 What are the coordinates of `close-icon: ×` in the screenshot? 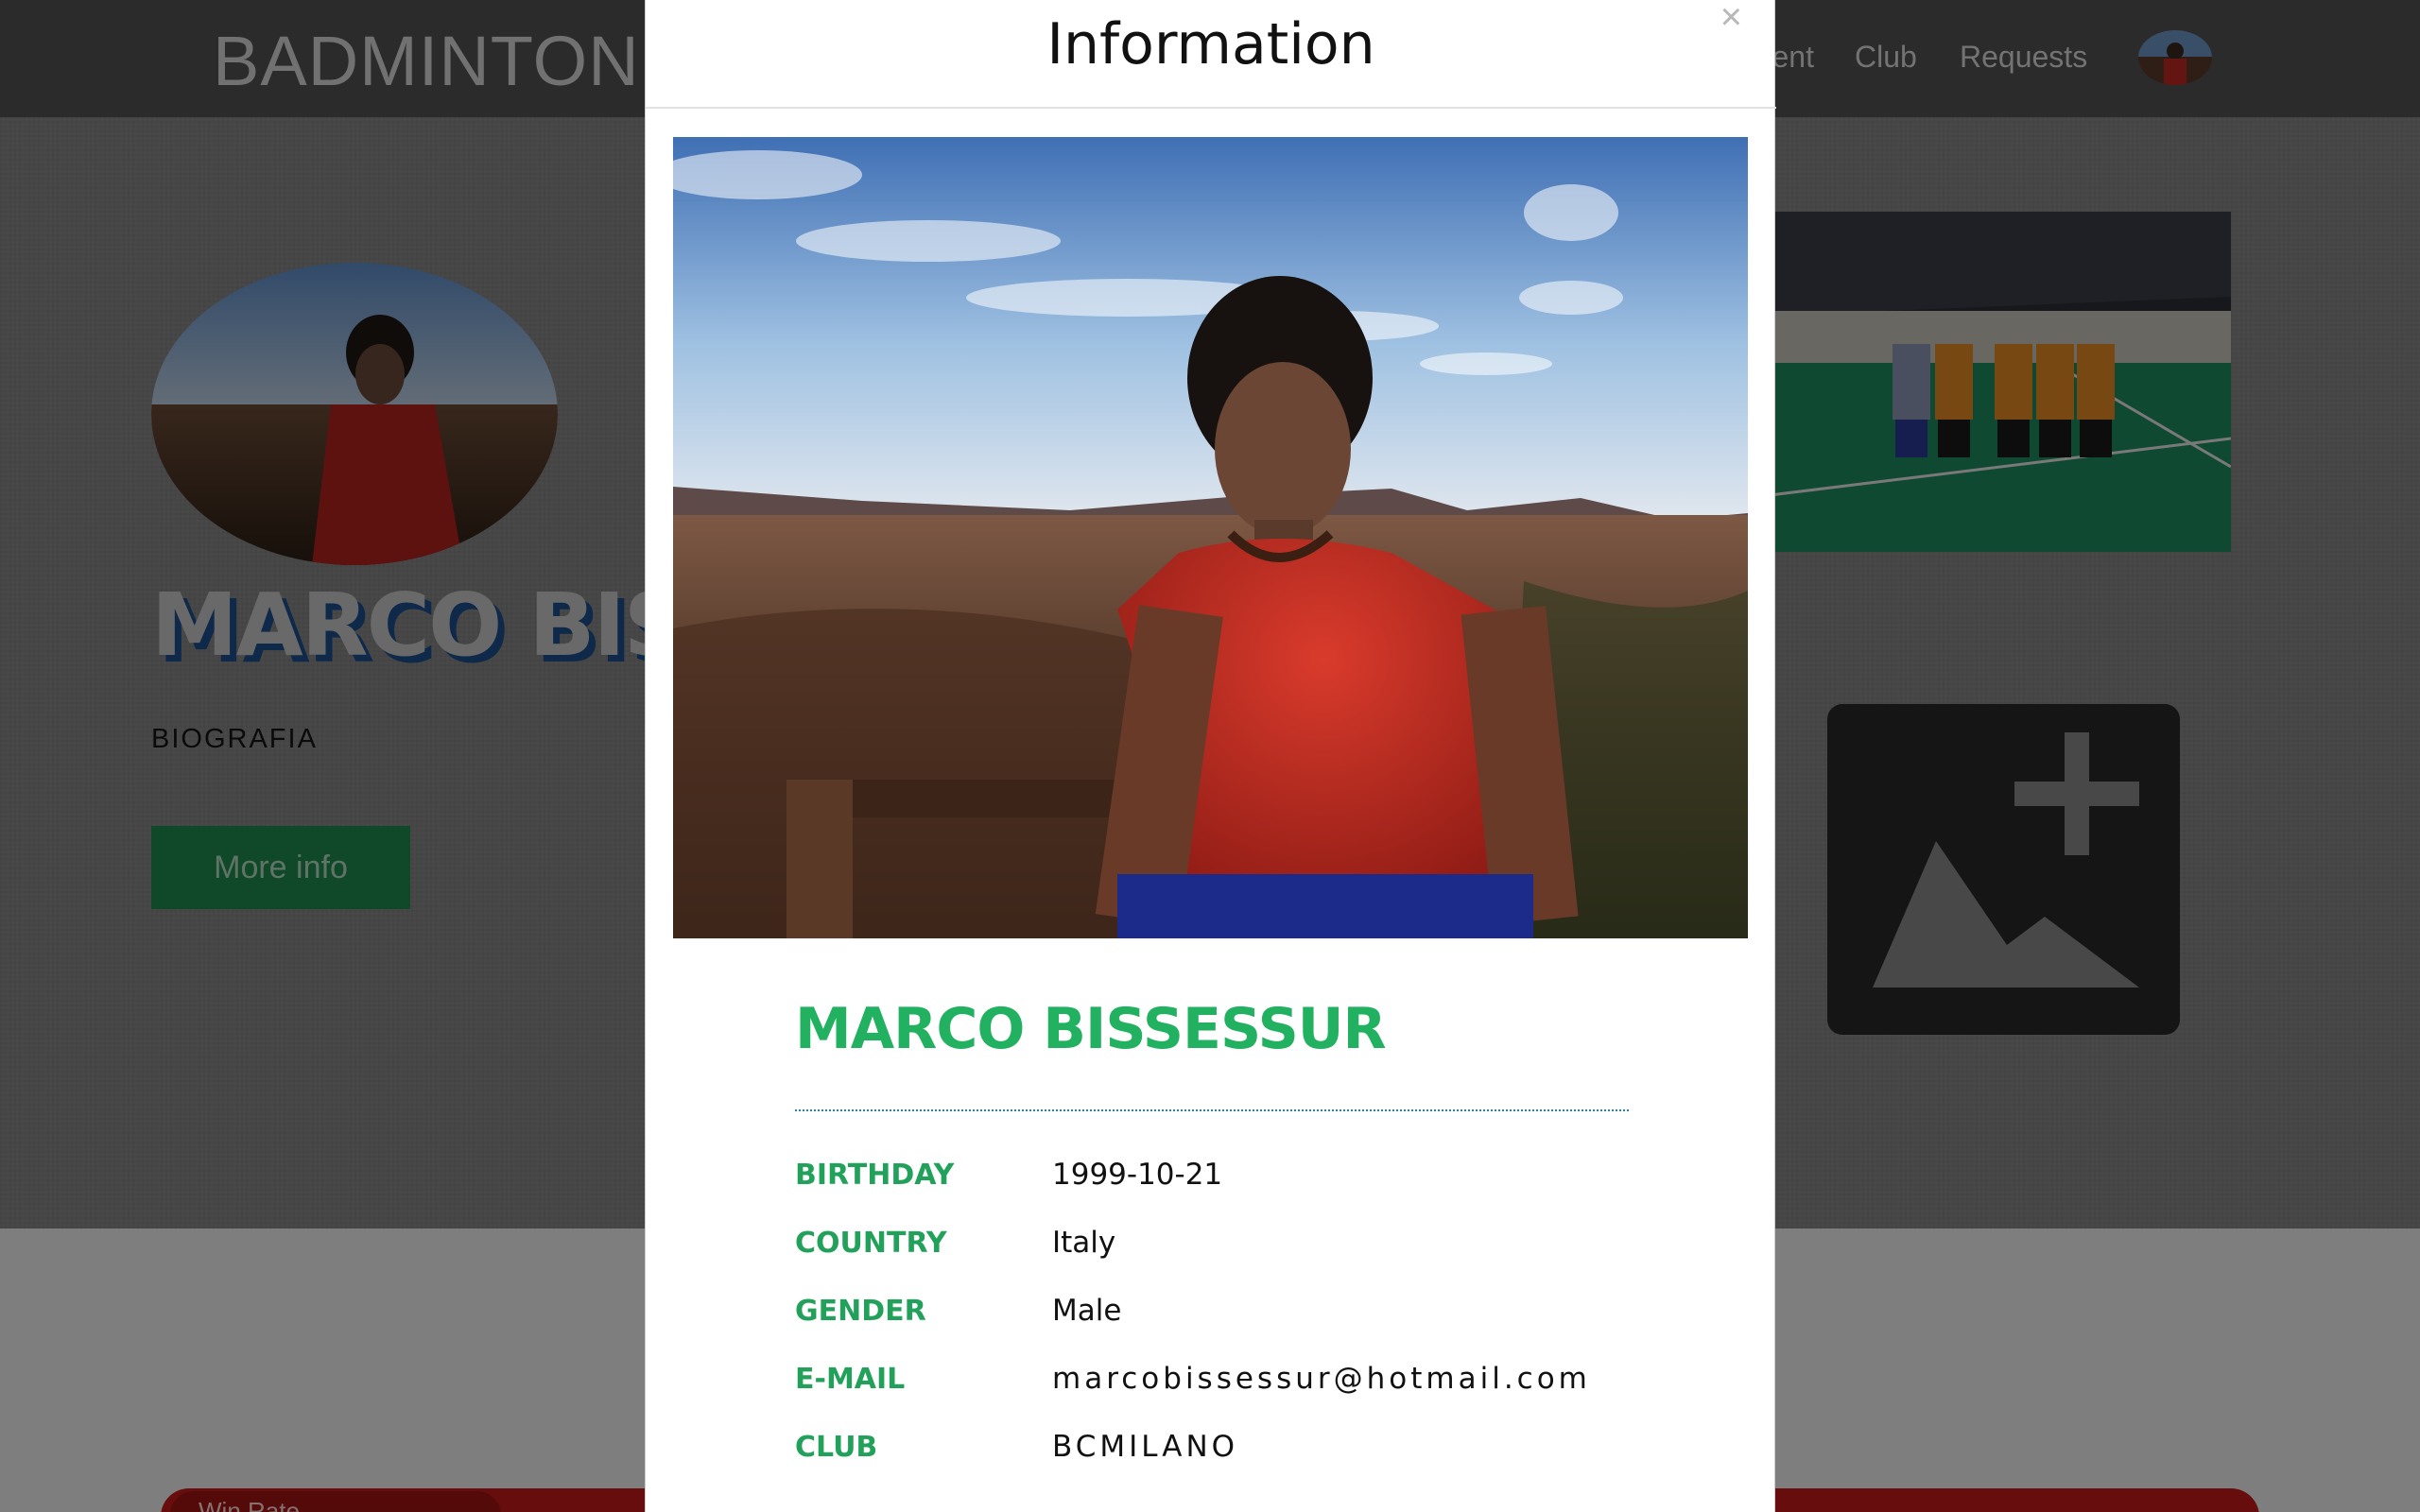 It's located at (1731, 18).